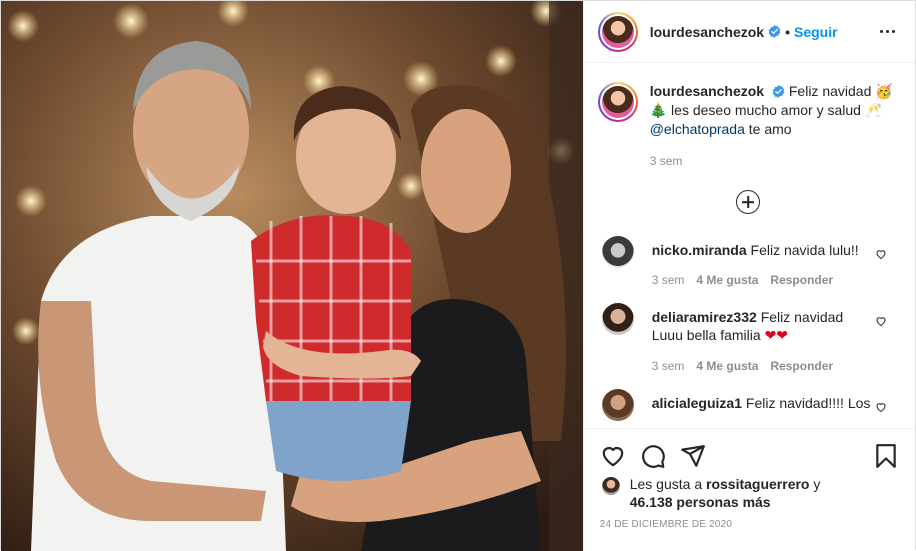 The image size is (916, 551). I want to click on caption-text-3: te amo, so click(770, 129).